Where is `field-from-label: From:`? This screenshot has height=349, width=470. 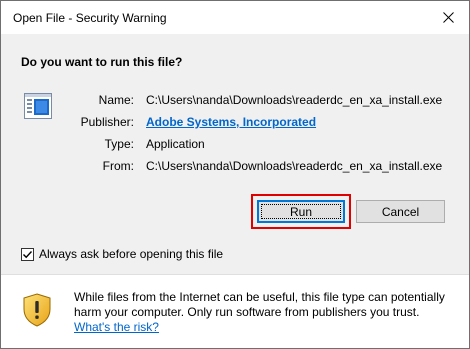 field-from-label: From: is located at coordinates (118, 166).